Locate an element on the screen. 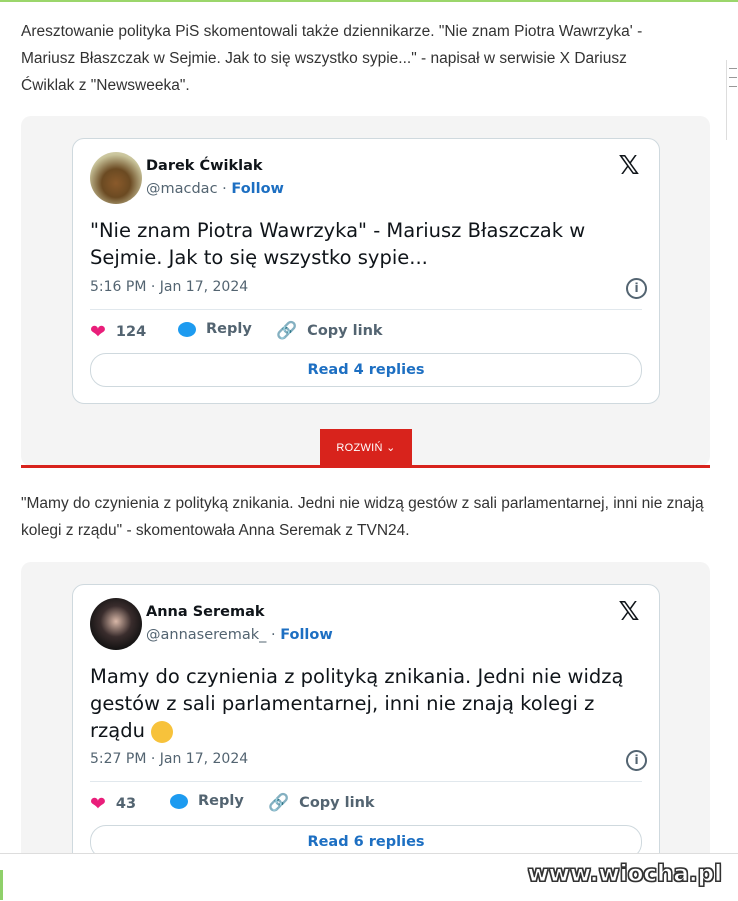  expand-label: ROZWIŃ is located at coordinates (359, 448).